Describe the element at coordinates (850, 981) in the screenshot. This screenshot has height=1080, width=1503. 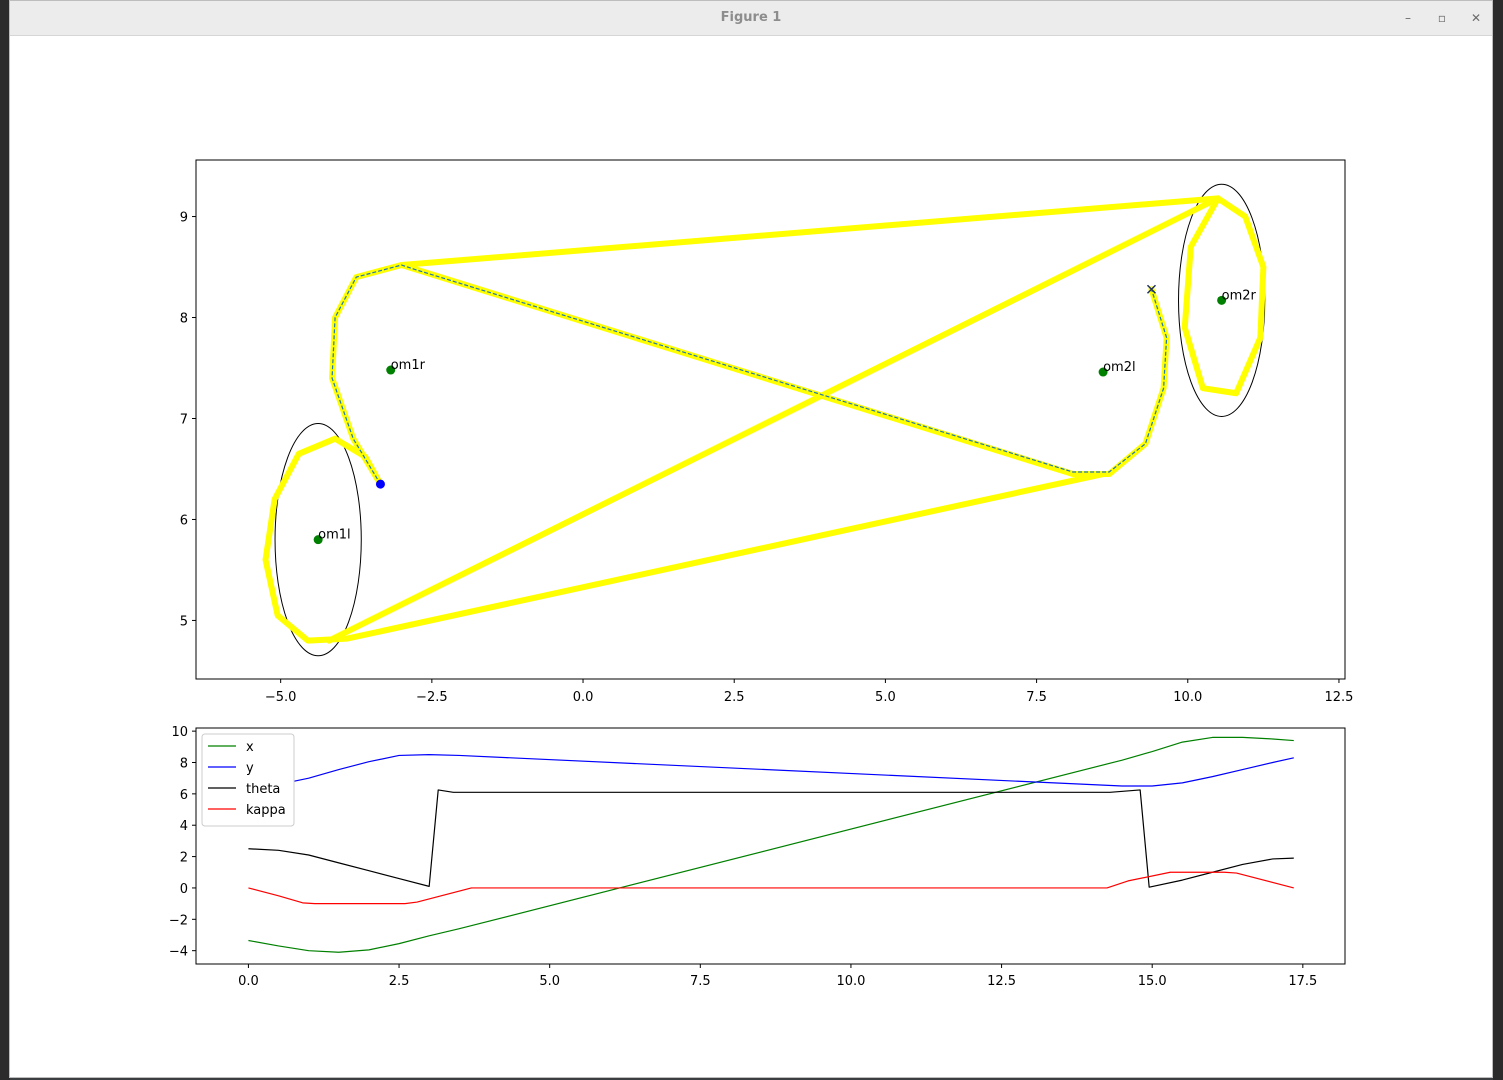
I see `bottom-xtick-label: 10.0` at that location.